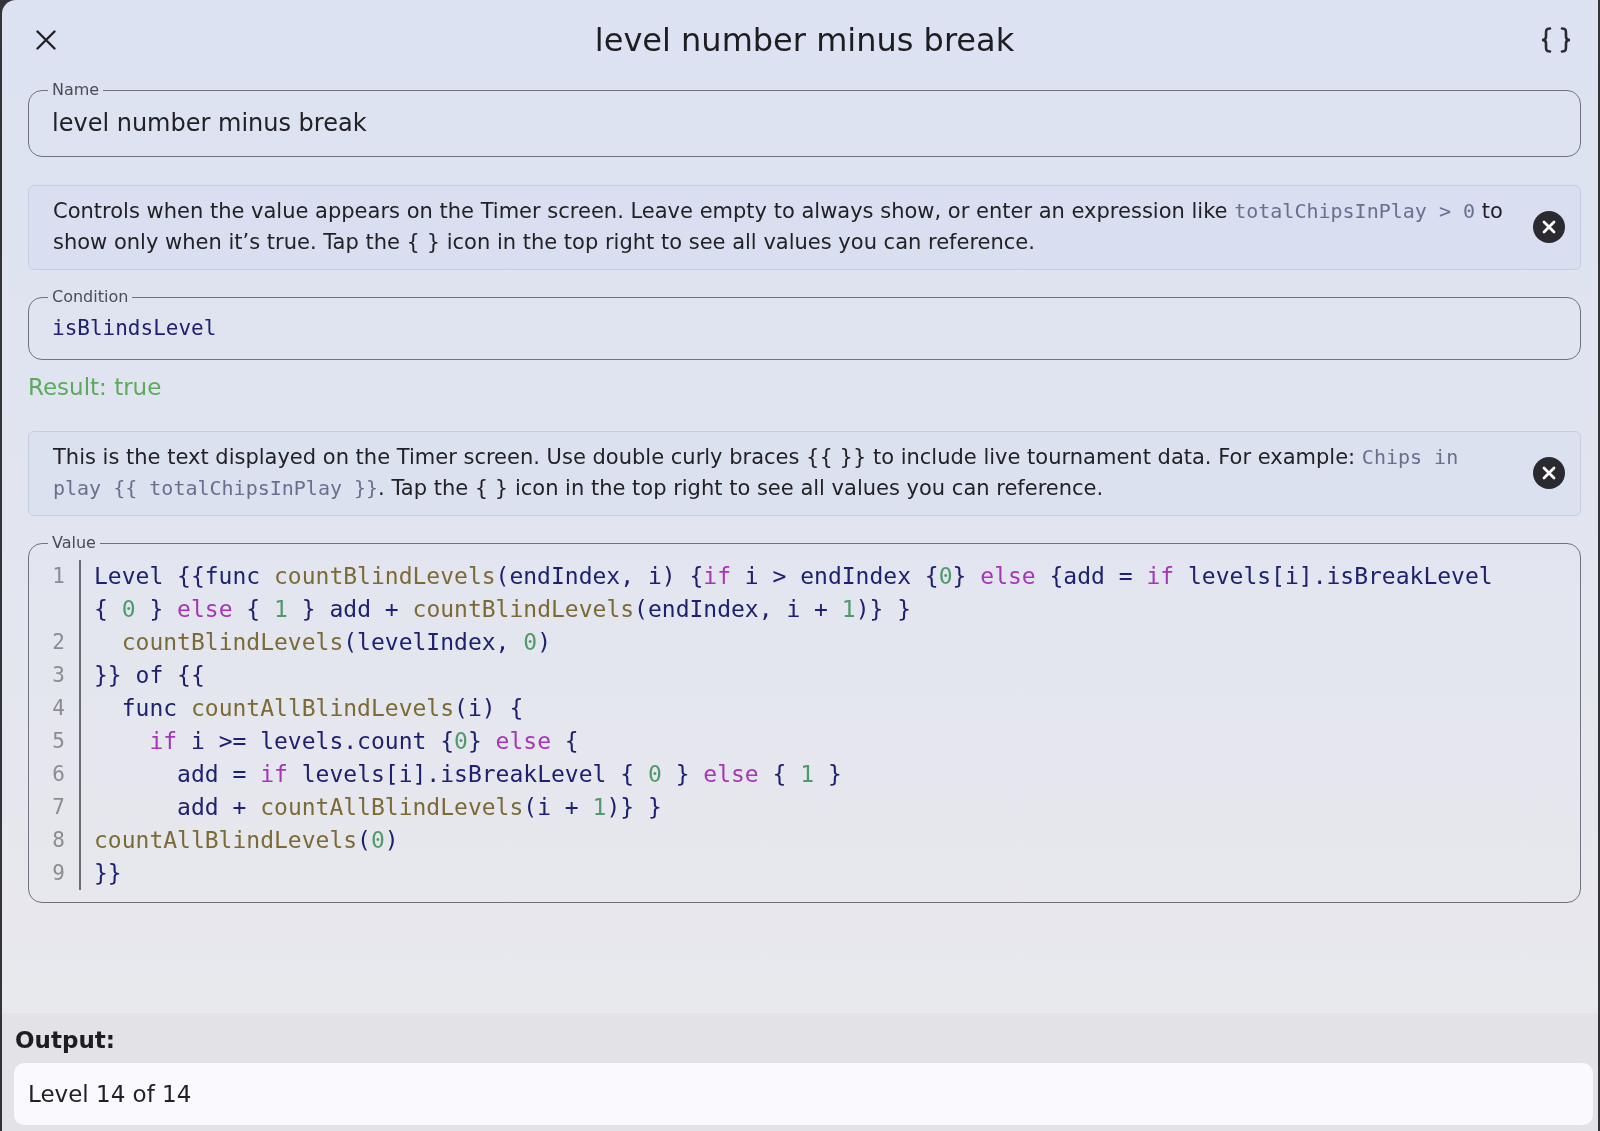 The height and width of the screenshot is (1131, 1600). Describe the element at coordinates (803, 1094) in the screenshot. I see `output-value: Level 14 of 14` at that location.